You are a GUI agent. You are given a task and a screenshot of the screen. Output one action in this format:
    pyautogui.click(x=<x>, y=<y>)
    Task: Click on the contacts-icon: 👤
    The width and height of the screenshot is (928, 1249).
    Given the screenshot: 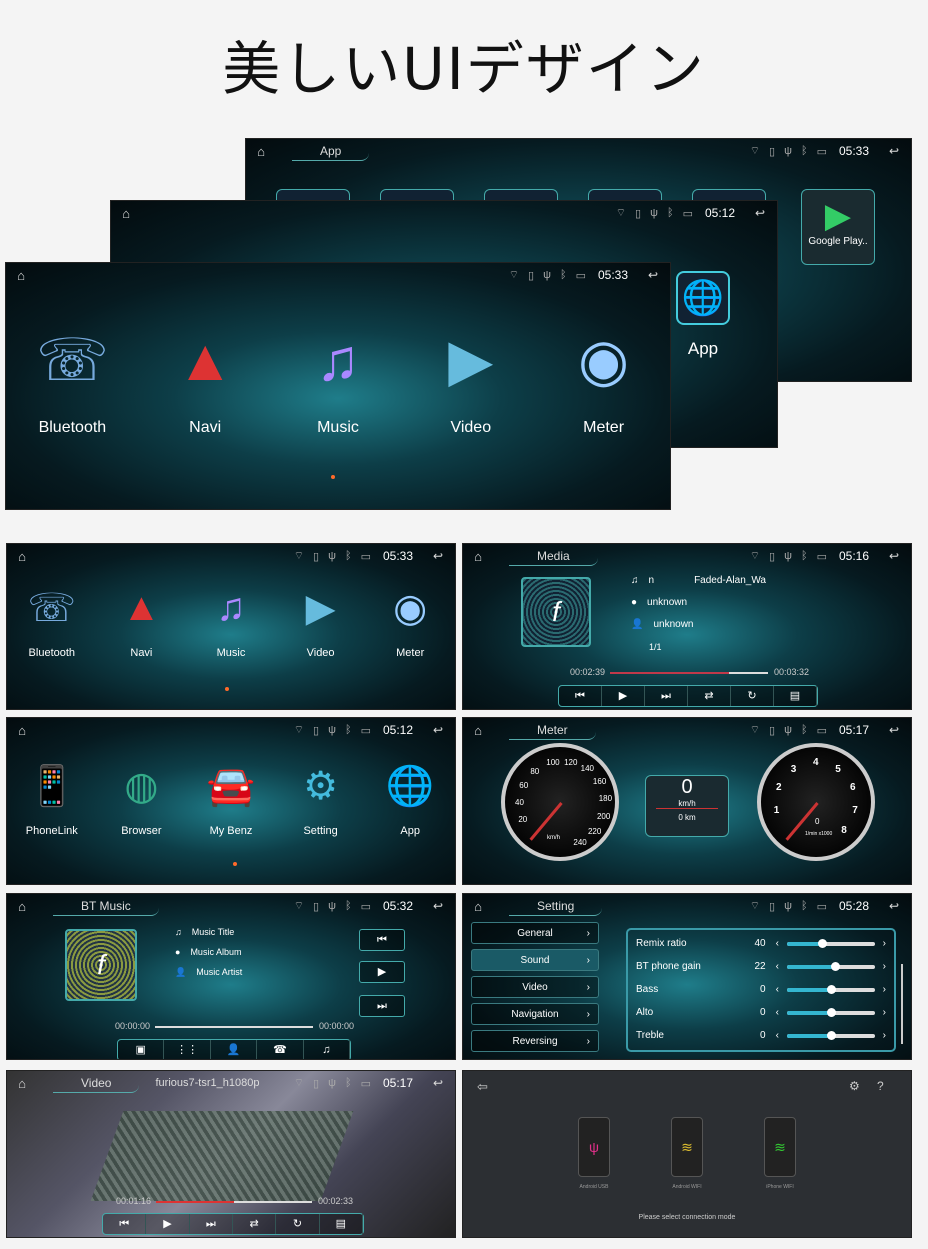 What is the action you would take?
    pyautogui.click(x=234, y=1049)
    